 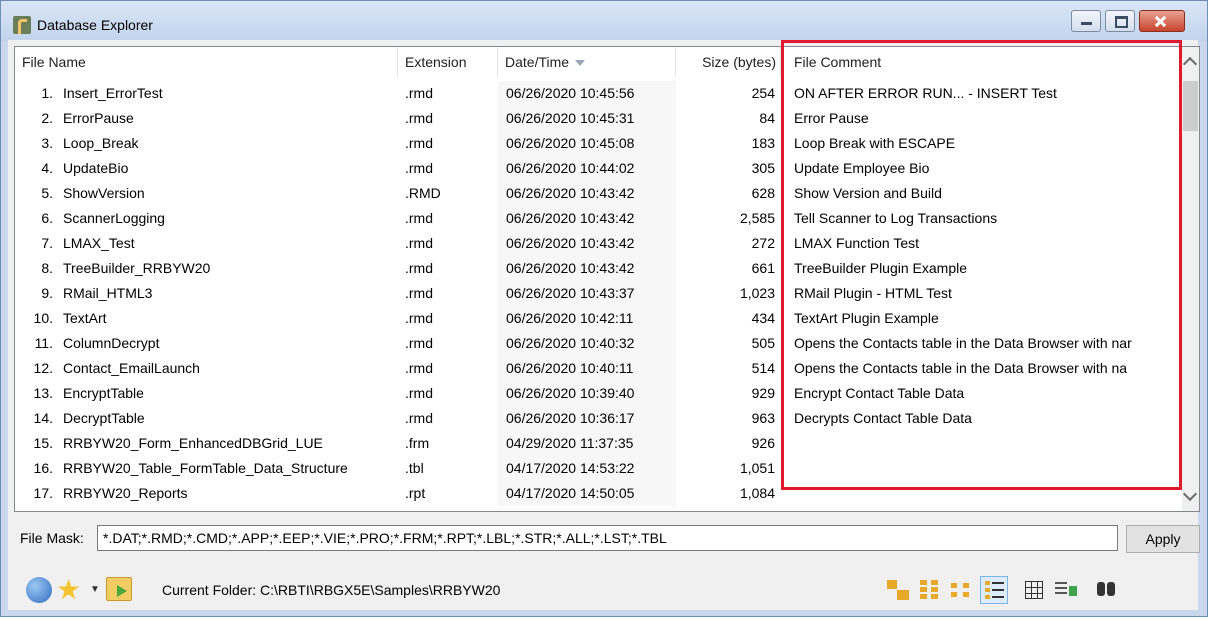 I want to click on extension-cell: .tbl, so click(x=414, y=468).